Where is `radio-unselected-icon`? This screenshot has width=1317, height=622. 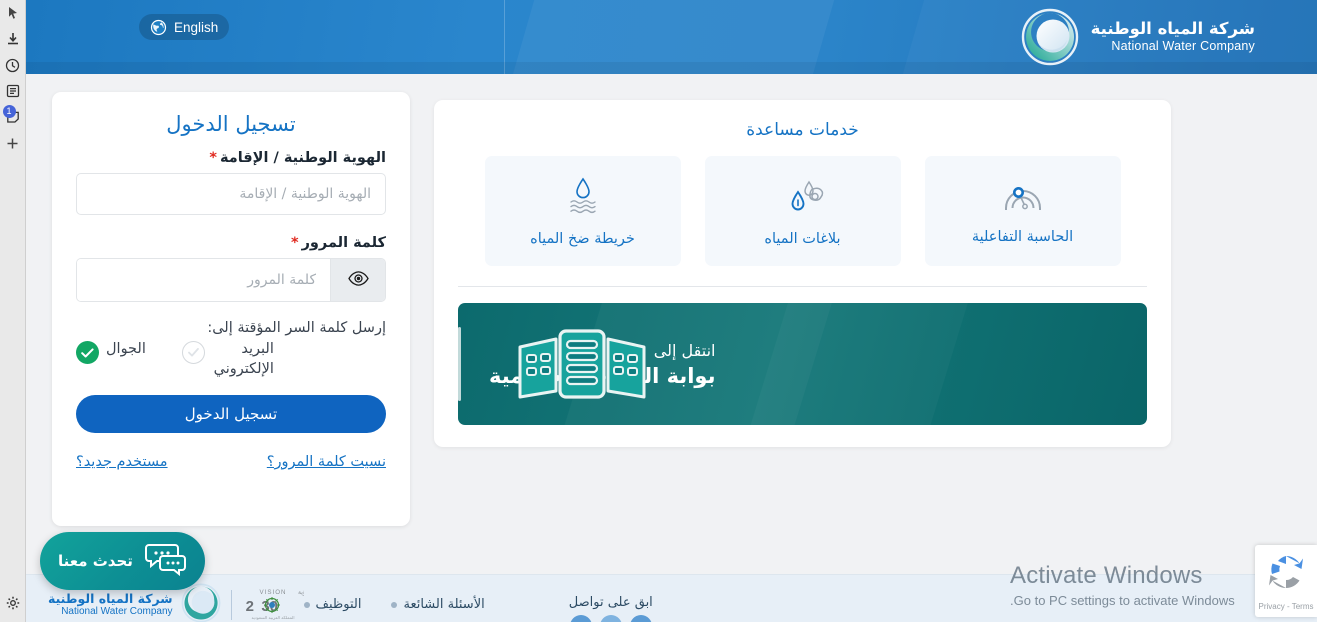
radio-unselected-icon is located at coordinates (193, 352).